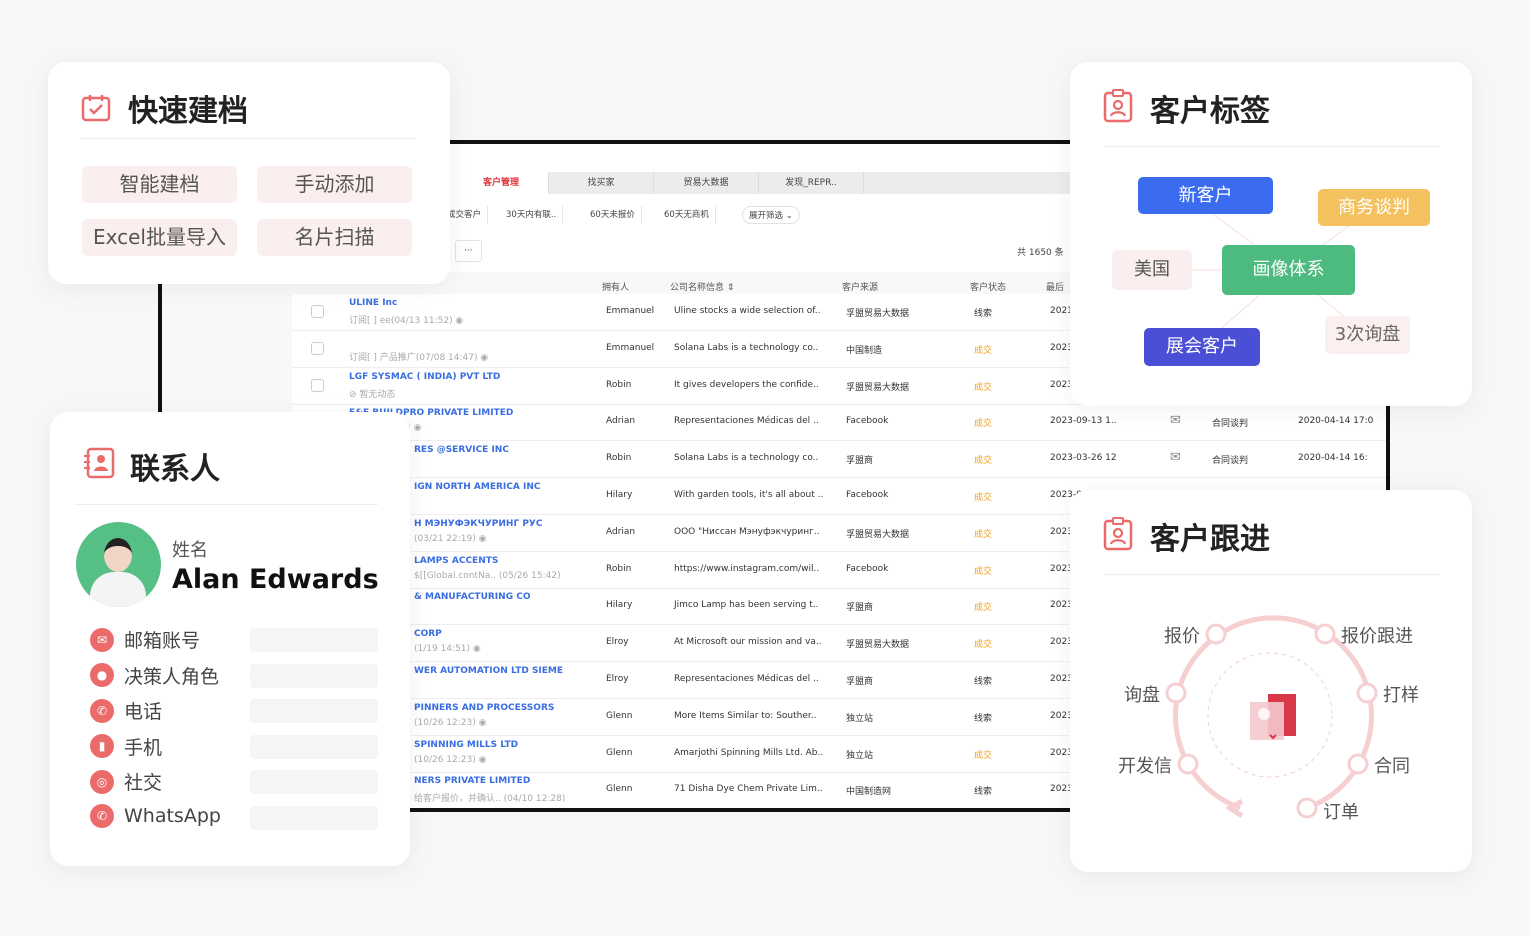  I want to click on whatsapp-icon: ✆, so click(102, 815).